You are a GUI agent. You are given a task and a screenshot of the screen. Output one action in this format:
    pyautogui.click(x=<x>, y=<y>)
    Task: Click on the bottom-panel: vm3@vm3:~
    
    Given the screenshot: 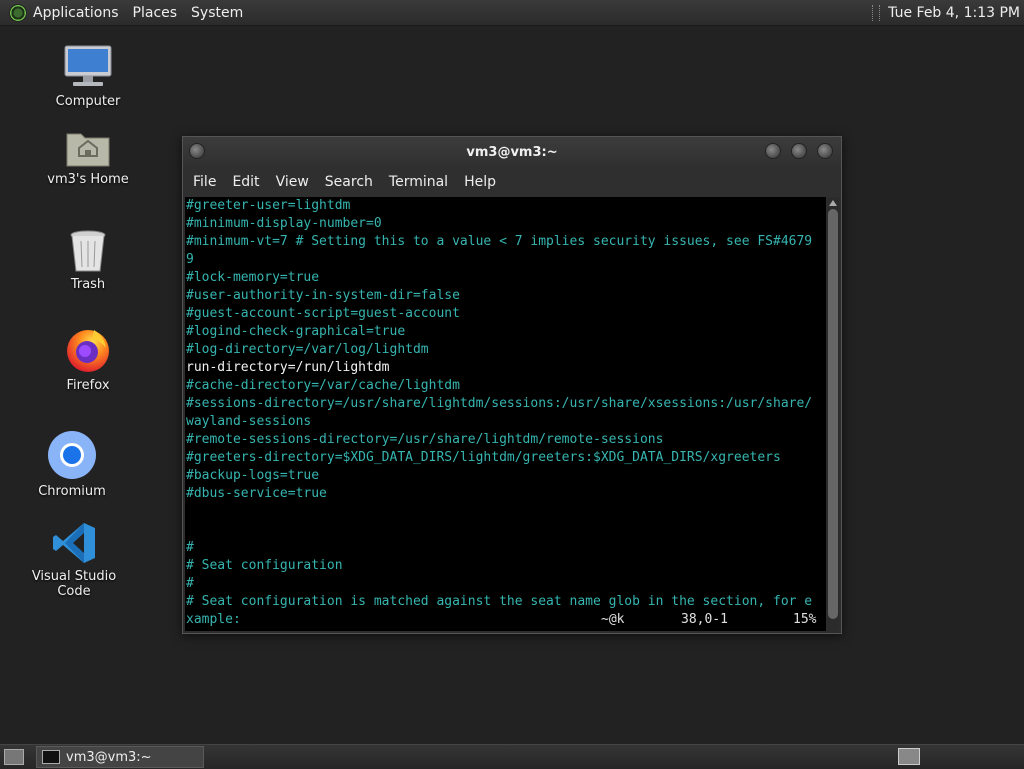 What is the action you would take?
    pyautogui.click(x=512, y=756)
    